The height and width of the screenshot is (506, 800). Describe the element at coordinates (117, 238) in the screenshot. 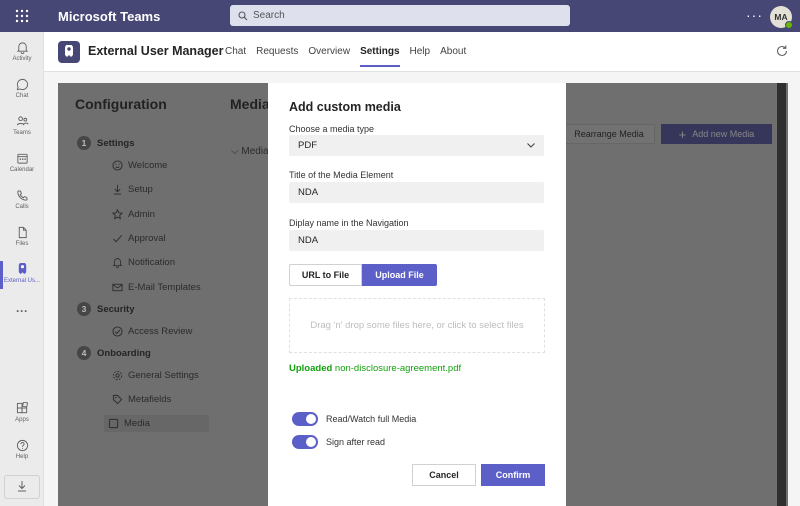

I see `checkmark-icon` at that location.